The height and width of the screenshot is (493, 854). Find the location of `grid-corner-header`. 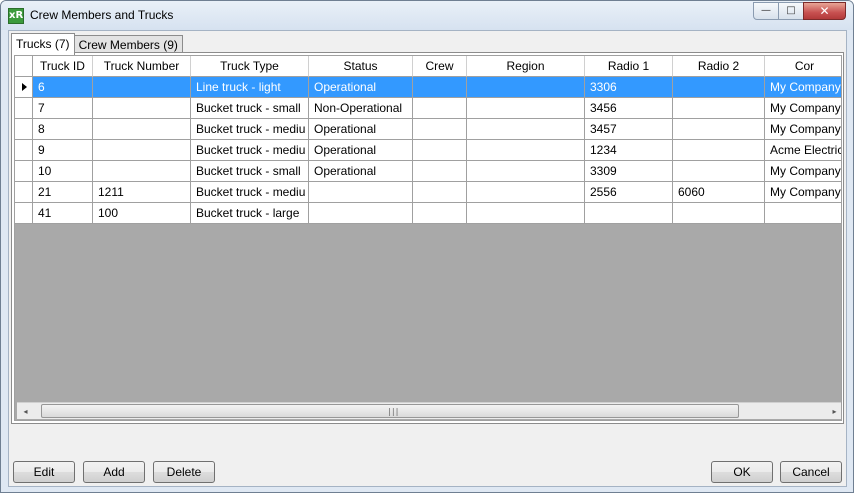

grid-corner-header is located at coordinates (24, 66).